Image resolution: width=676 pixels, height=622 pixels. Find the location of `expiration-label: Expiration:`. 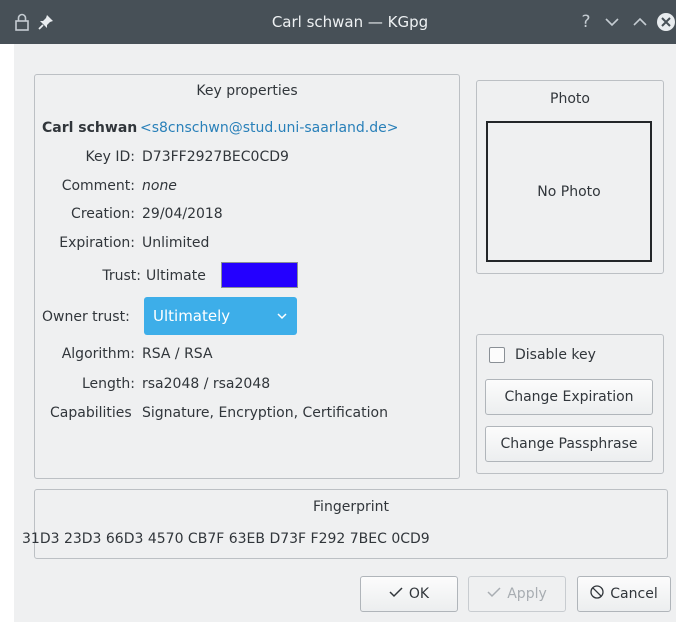

expiration-label: Expiration: is located at coordinates (97, 243).